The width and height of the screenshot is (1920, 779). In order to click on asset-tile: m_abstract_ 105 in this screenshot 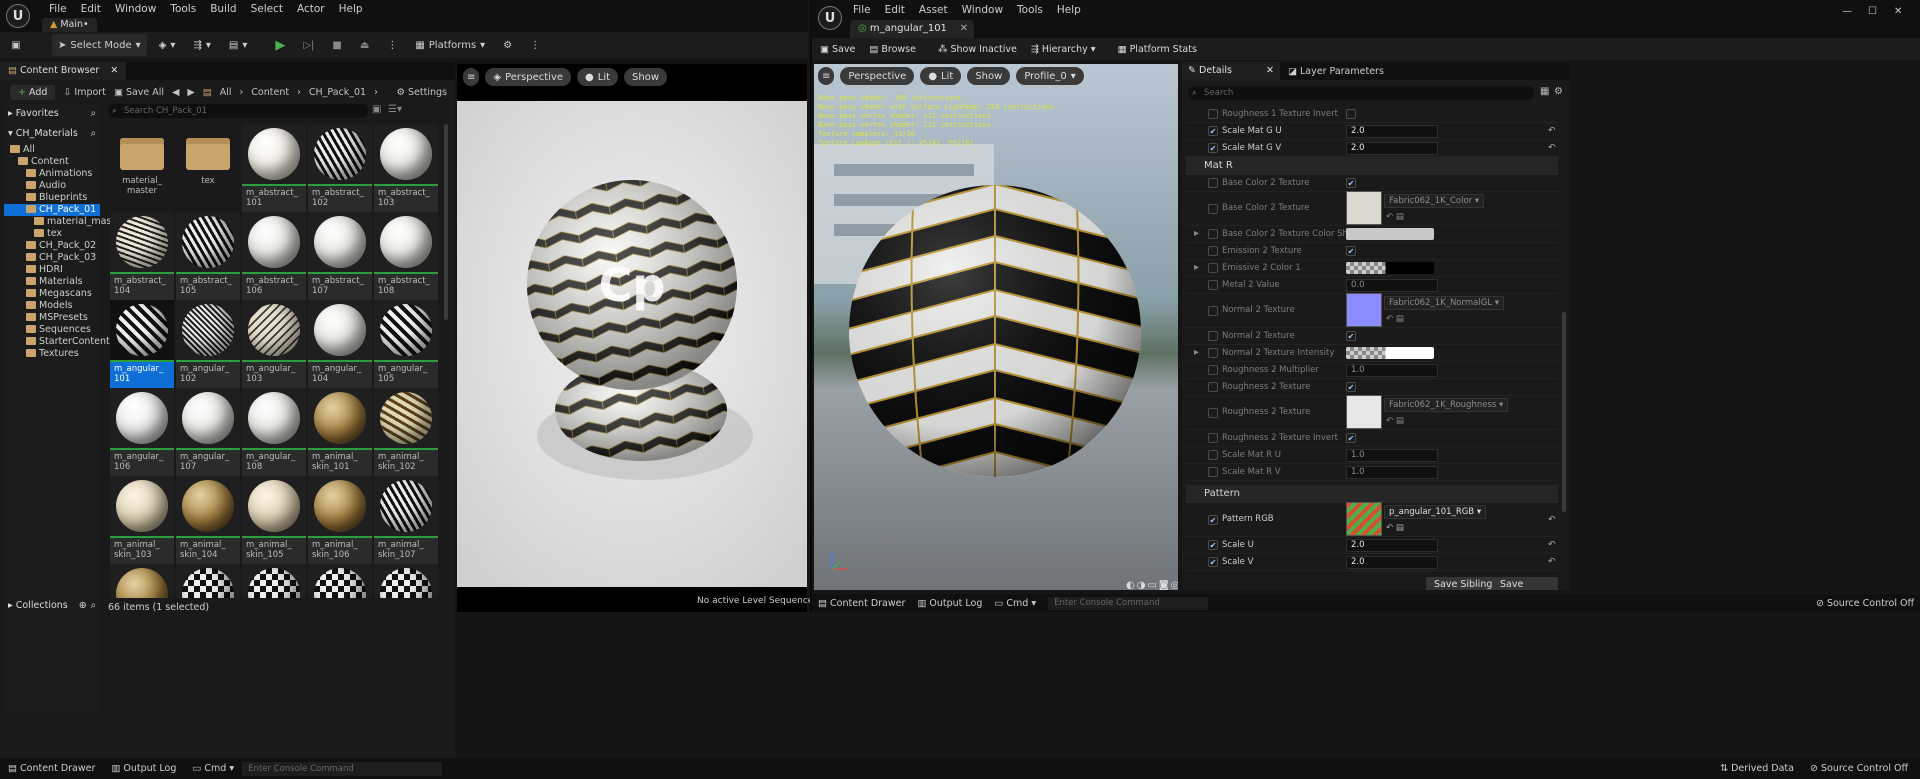, I will do `click(208, 260)`.